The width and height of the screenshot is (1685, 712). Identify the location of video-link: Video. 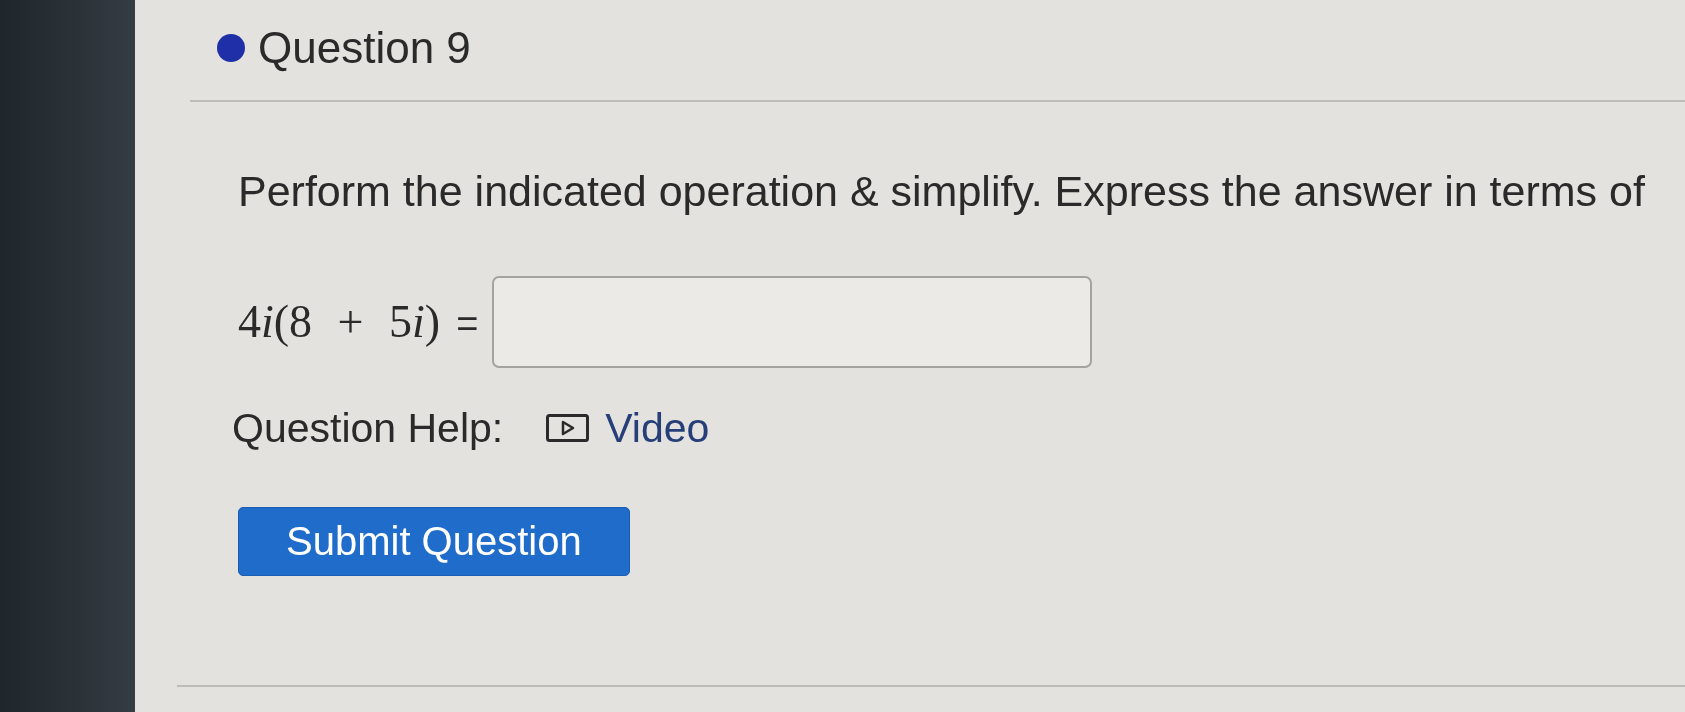
(628, 428).